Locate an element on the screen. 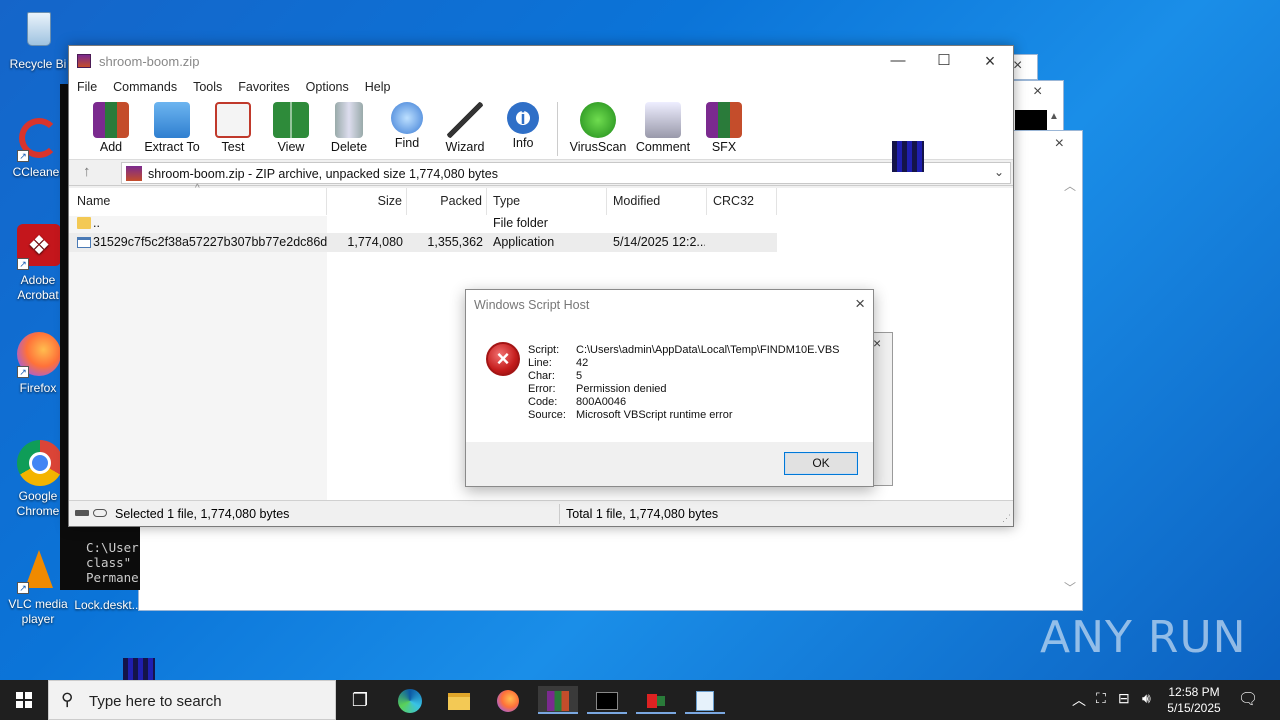 The height and width of the screenshot is (720, 1280). console-line: class" is located at coordinates (109, 562).